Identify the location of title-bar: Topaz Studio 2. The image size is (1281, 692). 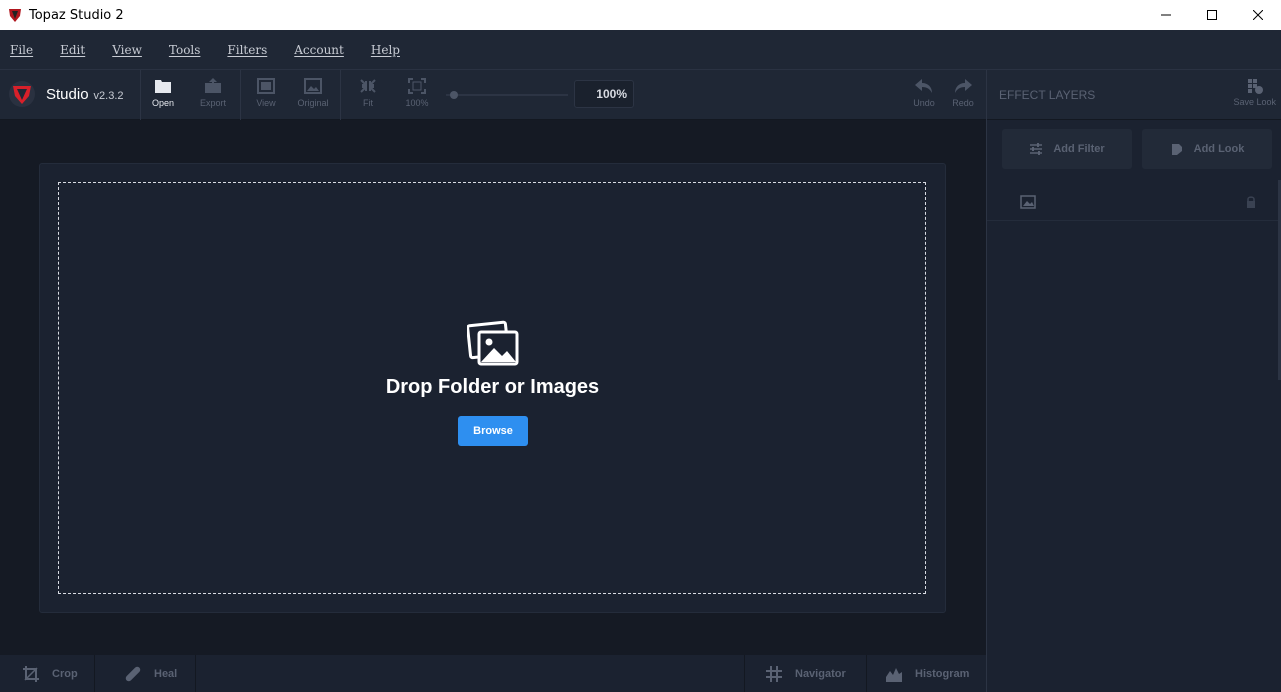
(640, 15).